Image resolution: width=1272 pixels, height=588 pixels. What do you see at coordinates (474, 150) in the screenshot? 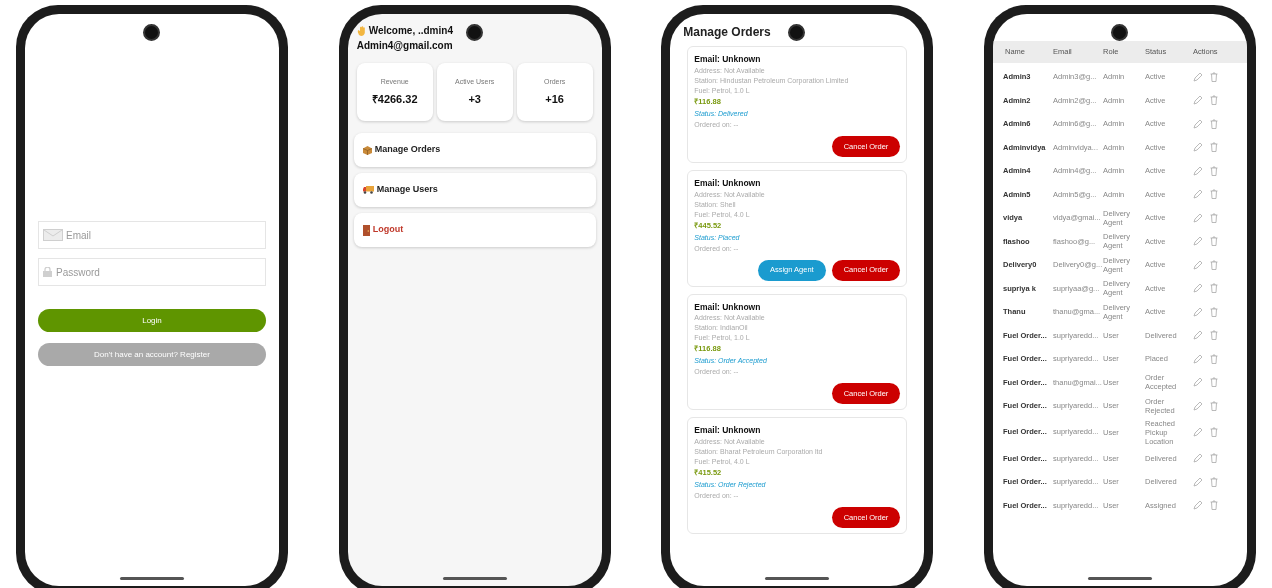
I see `menu-item: Manage Orders` at bounding box center [474, 150].